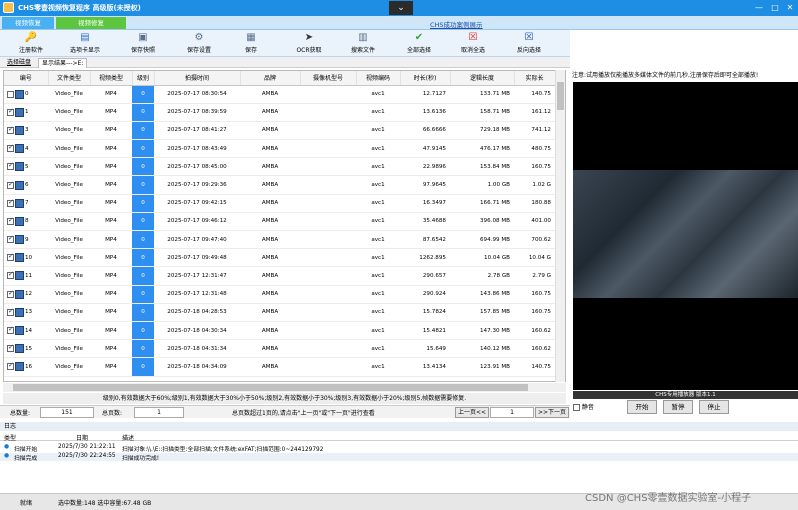 This screenshot has width=798, height=510. What do you see at coordinates (529, 43) in the screenshot?
I see `invert-selection-button: ☒ 反向选择` at bounding box center [529, 43].